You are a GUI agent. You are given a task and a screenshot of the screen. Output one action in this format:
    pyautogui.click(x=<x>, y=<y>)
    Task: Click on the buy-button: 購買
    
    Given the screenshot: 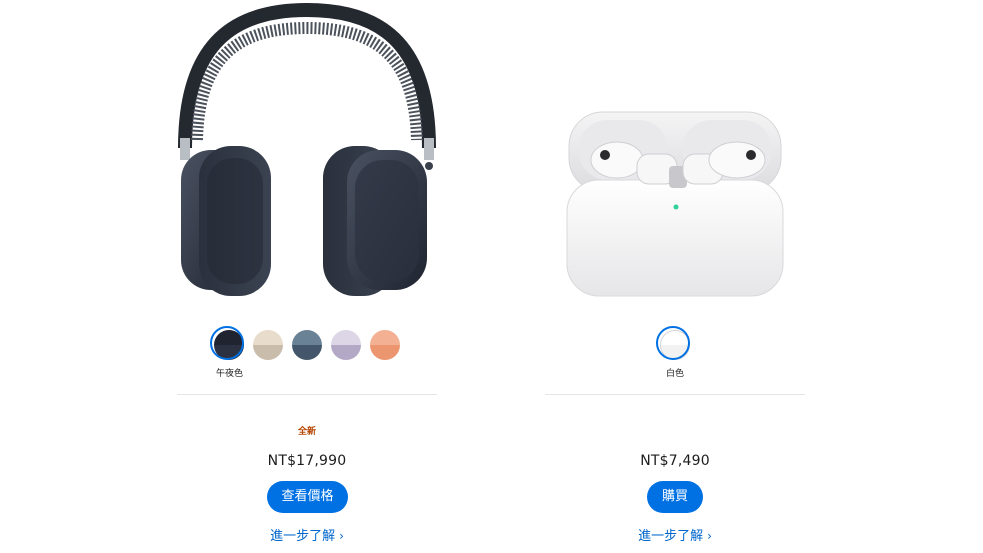 What is the action you would take?
    pyautogui.click(x=675, y=497)
    